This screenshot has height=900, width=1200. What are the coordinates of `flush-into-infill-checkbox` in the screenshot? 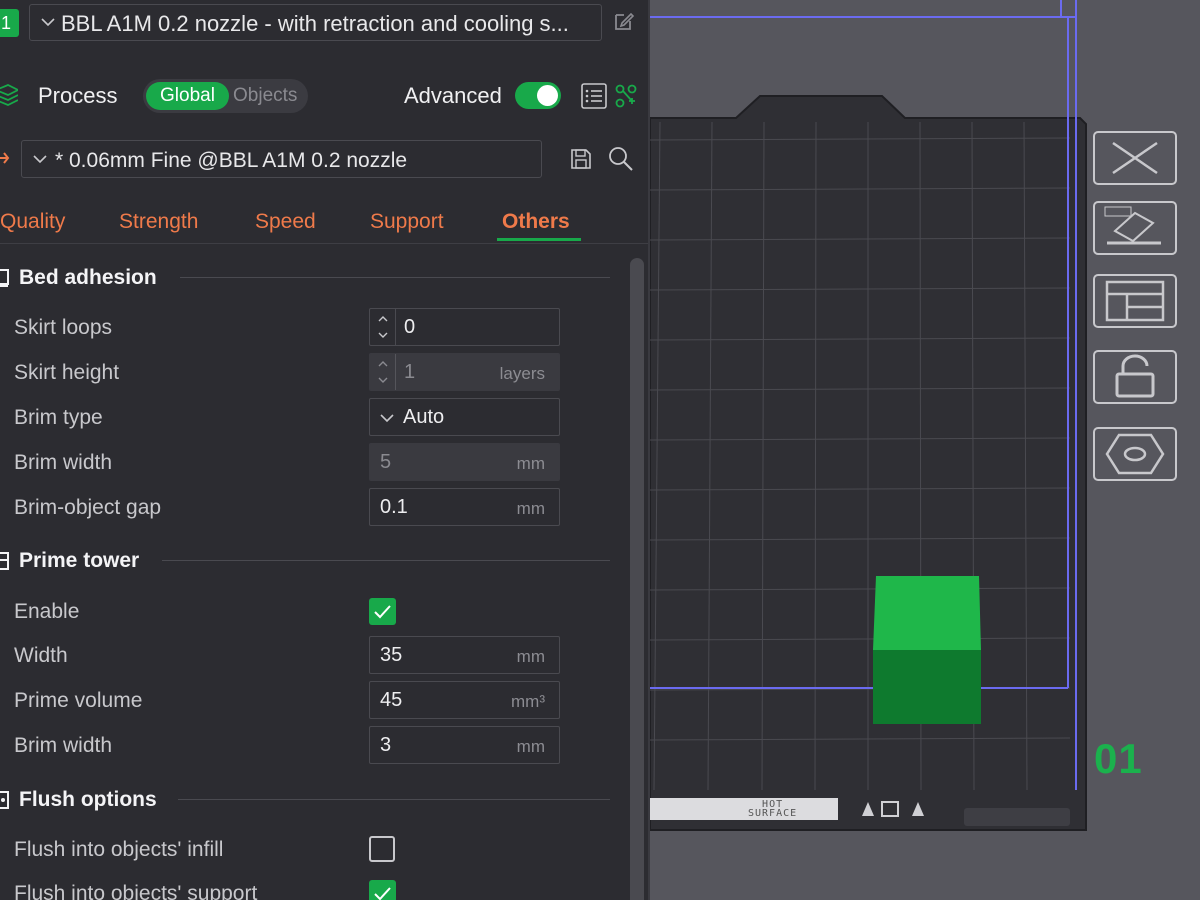 It's located at (382, 849).